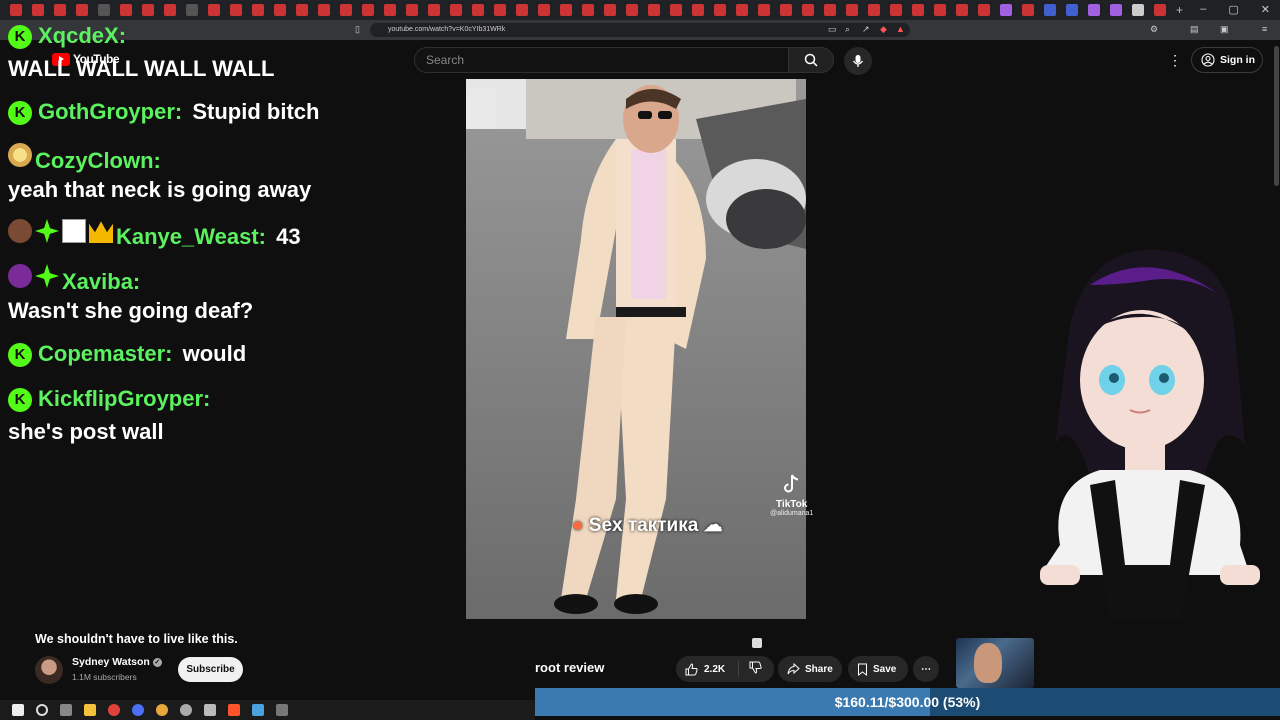 This screenshot has width=1280, height=720. Describe the element at coordinates (210, 669) in the screenshot. I see `subscribe-button: Subscribe` at that location.